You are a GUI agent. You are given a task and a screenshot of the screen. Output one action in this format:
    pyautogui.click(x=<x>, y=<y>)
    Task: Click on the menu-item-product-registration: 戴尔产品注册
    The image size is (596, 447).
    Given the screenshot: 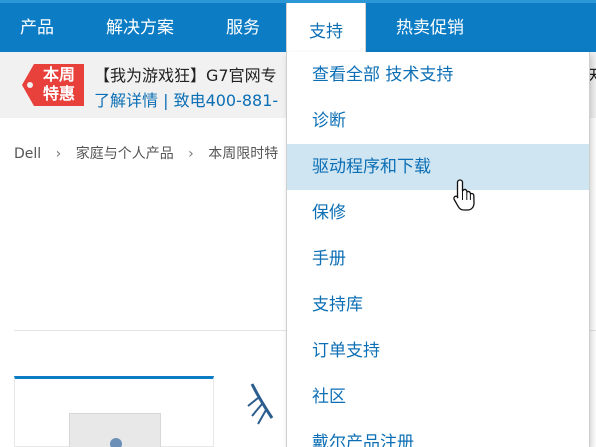 What is the action you would take?
    pyautogui.click(x=438, y=433)
    